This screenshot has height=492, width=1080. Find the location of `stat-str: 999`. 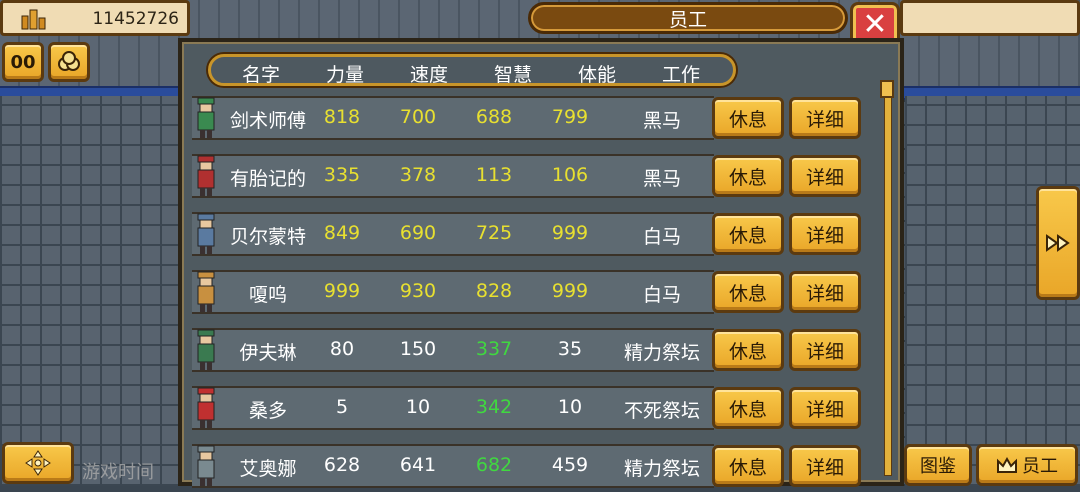

stat-str: 999 is located at coordinates (342, 291).